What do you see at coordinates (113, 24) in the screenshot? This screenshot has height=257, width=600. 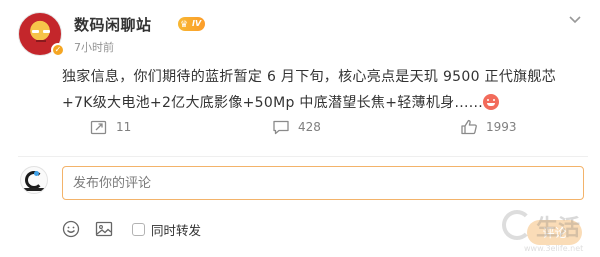 I see `author-username: 数码闲聊站` at bounding box center [113, 24].